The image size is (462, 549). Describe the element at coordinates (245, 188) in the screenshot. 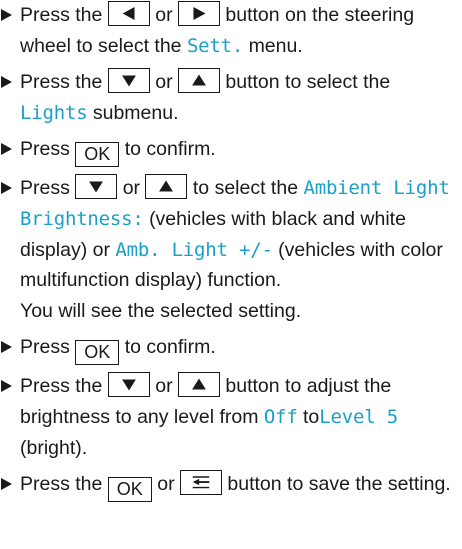

I see `step-text: to select the` at that location.